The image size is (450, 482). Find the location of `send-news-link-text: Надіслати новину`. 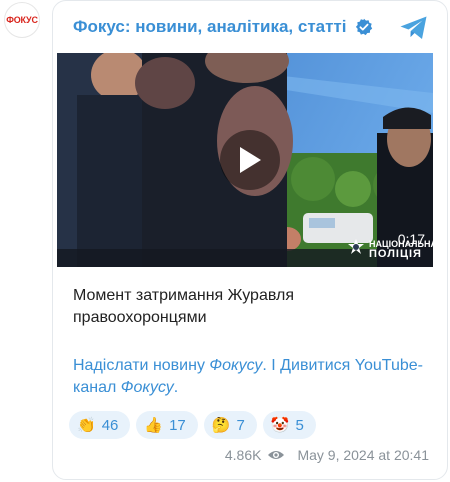

send-news-link-text: Надіслати новину is located at coordinates (141, 365).